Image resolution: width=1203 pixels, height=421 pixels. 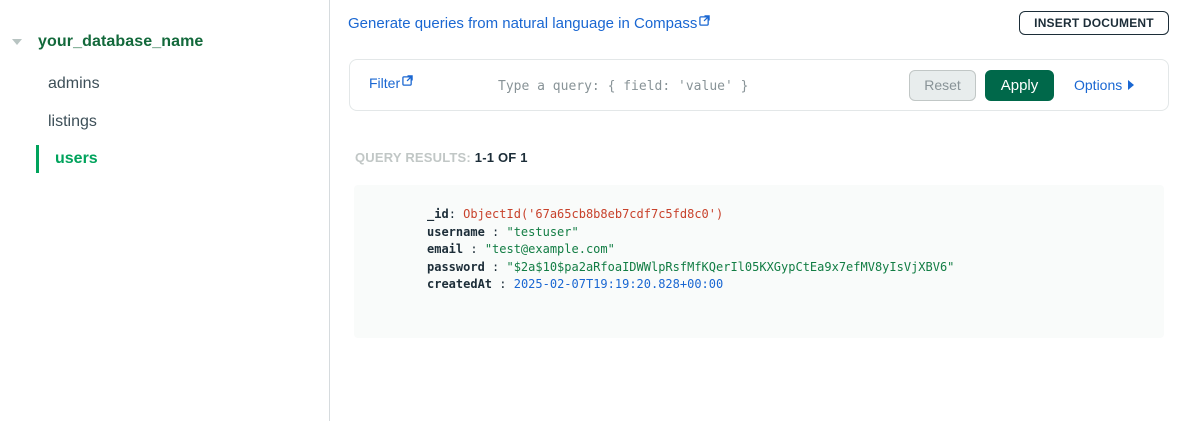 I want to click on query-input, so click(x=708, y=86).